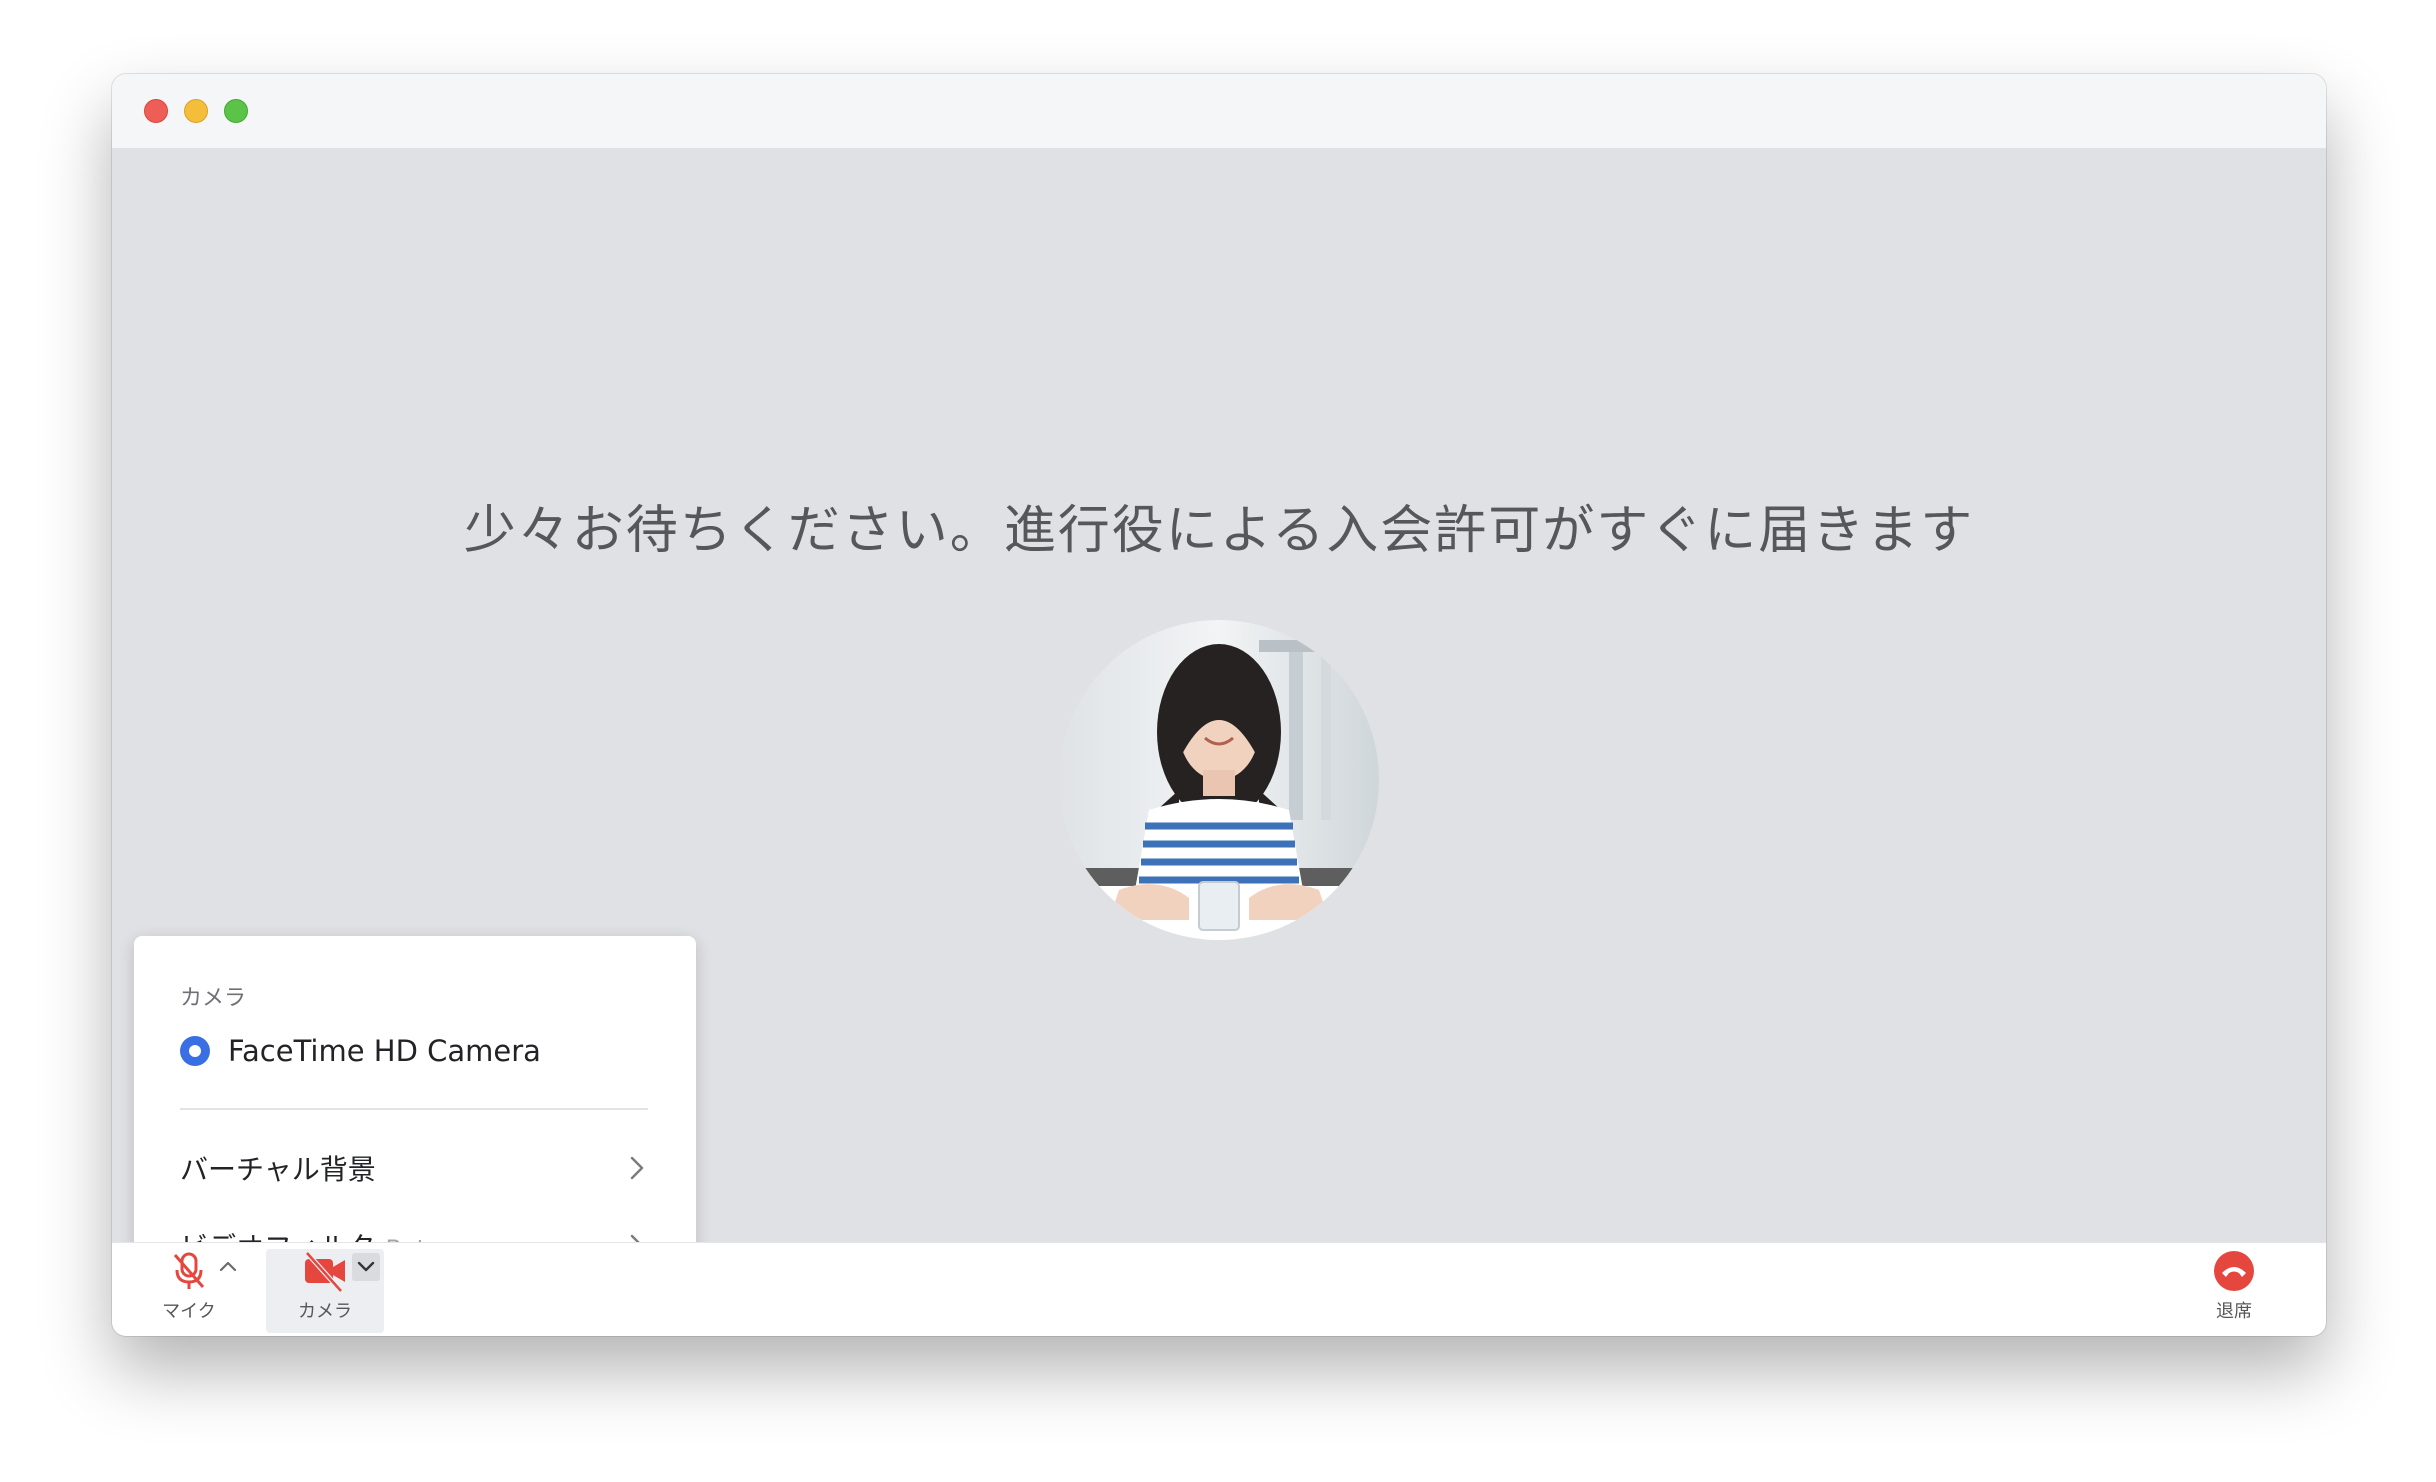 This screenshot has height=1482, width=2436. What do you see at coordinates (384, 1051) in the screenshot?
I see `camera-device-name: FaceTime HD Camera` at bounding box center [384, 1051].